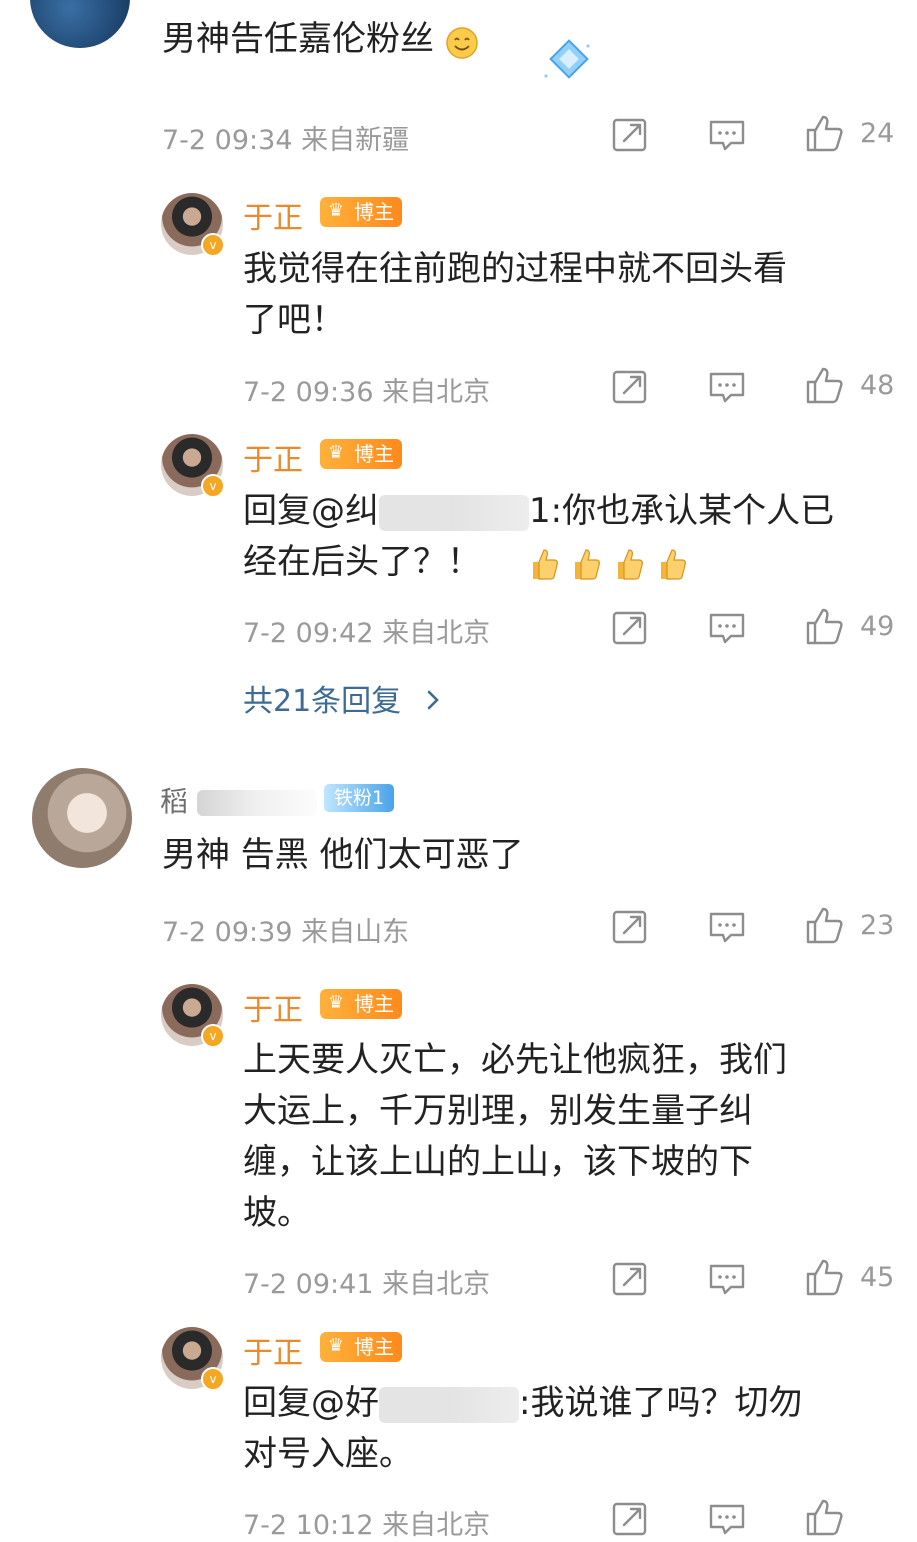 The width and height of the screenshot is (917, 1542). What do you see at coordinates (877, 133) in the screenshot?
I see `like-count: 24` at bounding box center [877, 133].